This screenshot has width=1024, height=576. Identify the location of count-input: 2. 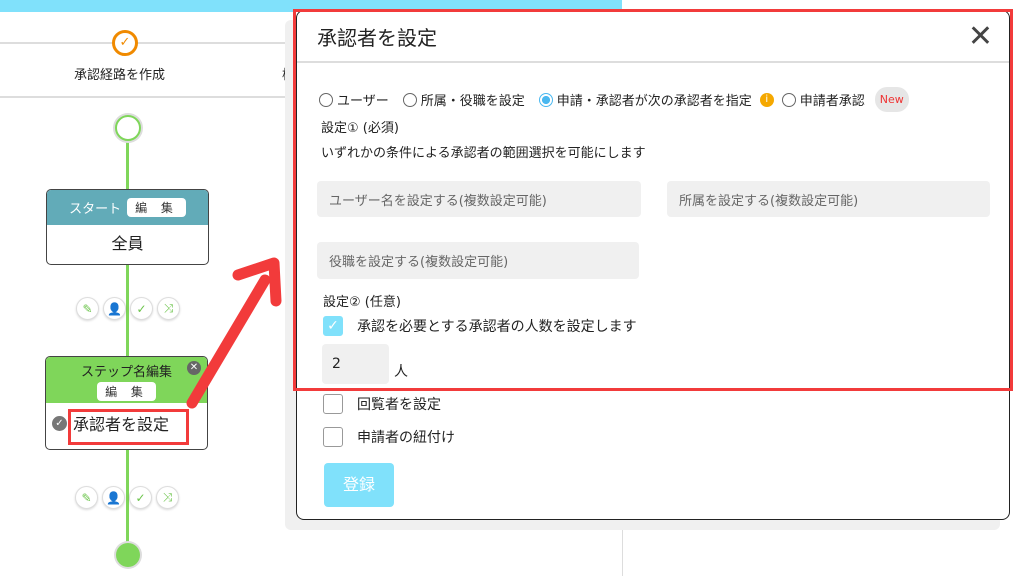
(355, 364).